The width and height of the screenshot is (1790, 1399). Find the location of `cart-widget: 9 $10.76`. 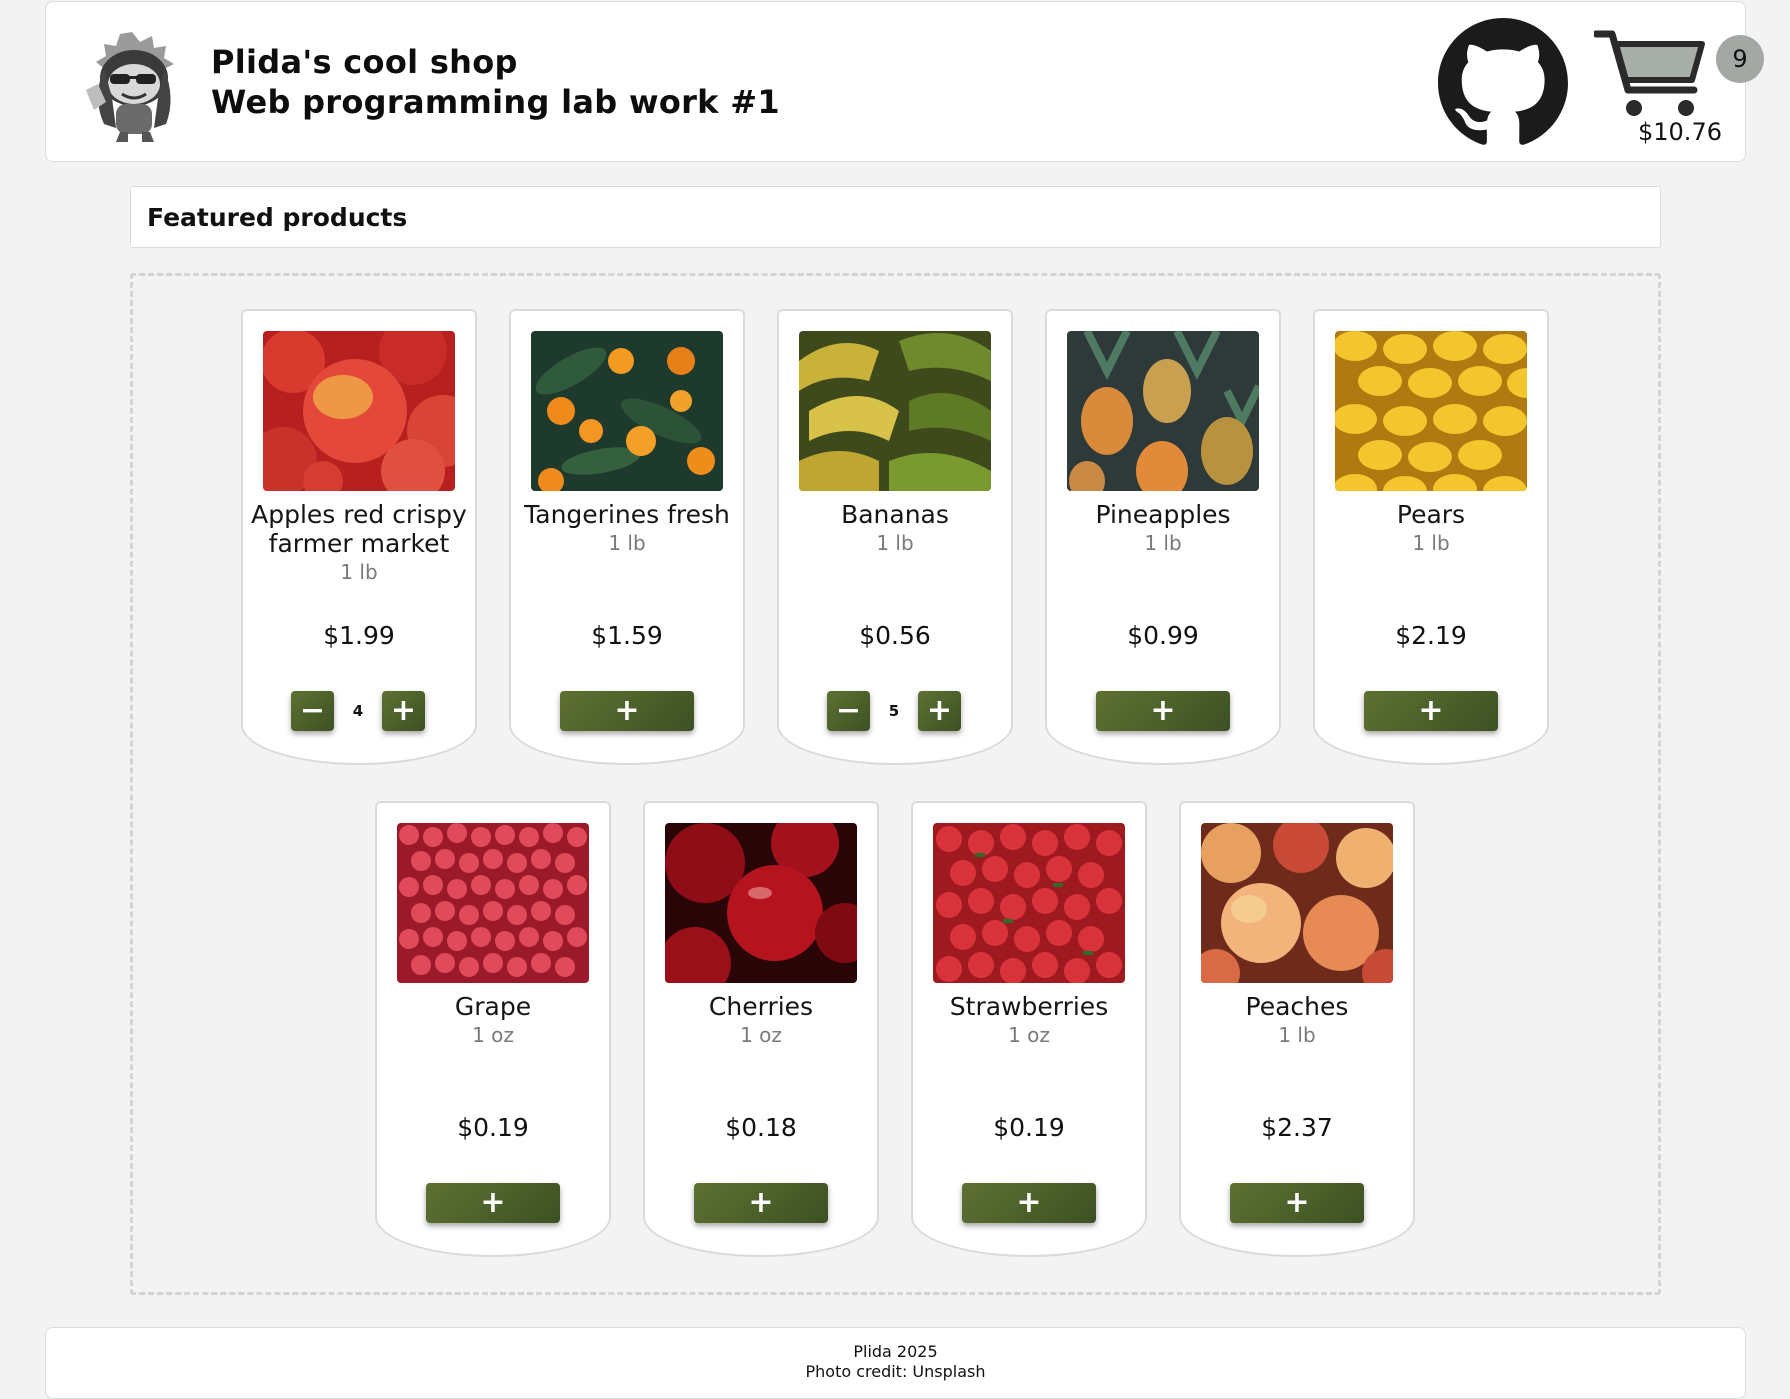

cart-widget: 9 $10.76 is located at coordinates (1679, 86).